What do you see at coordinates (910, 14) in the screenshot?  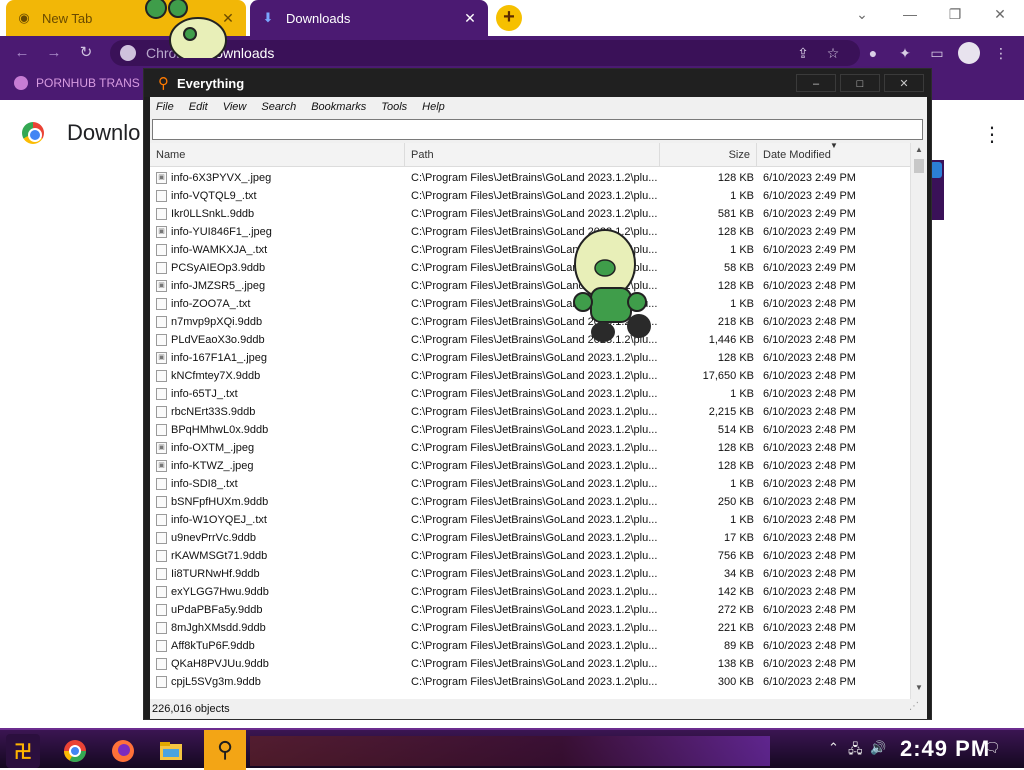 I see `minimize-icon: —` at bounding box center [910, 14].